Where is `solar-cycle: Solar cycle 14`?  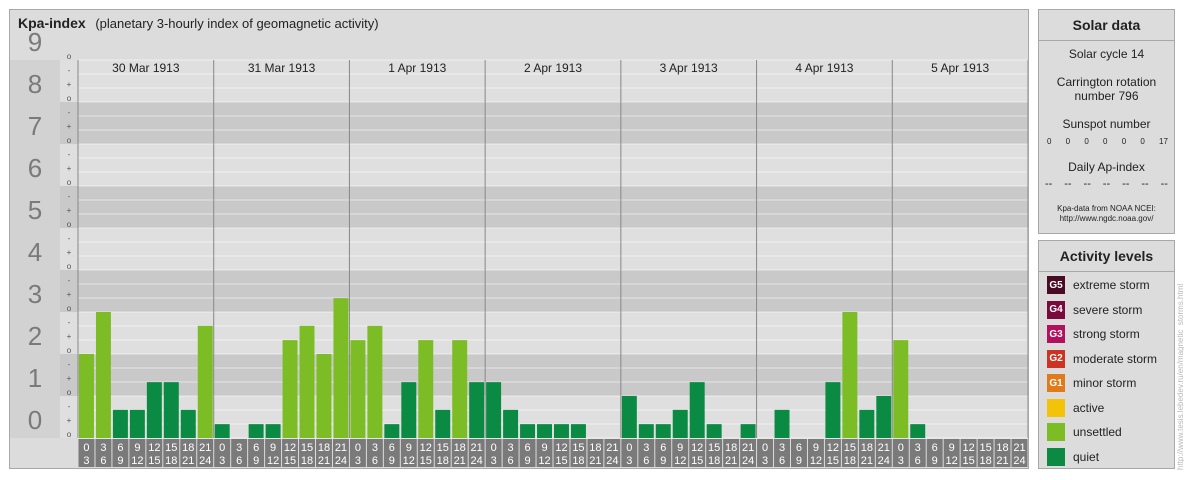 solar-cycle: Solar cycle 14 is located at coordinates (1106, 54).